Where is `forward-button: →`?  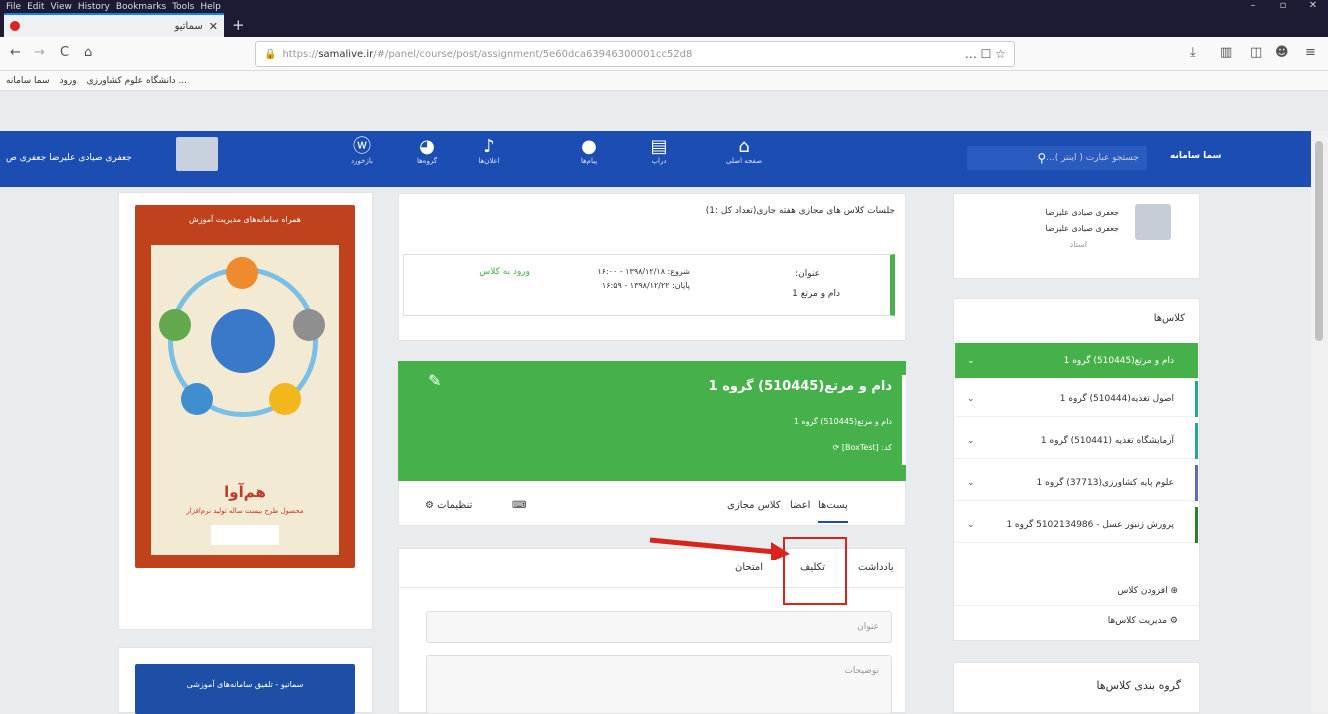 forward-button: → is located at coordinates (39, 52).